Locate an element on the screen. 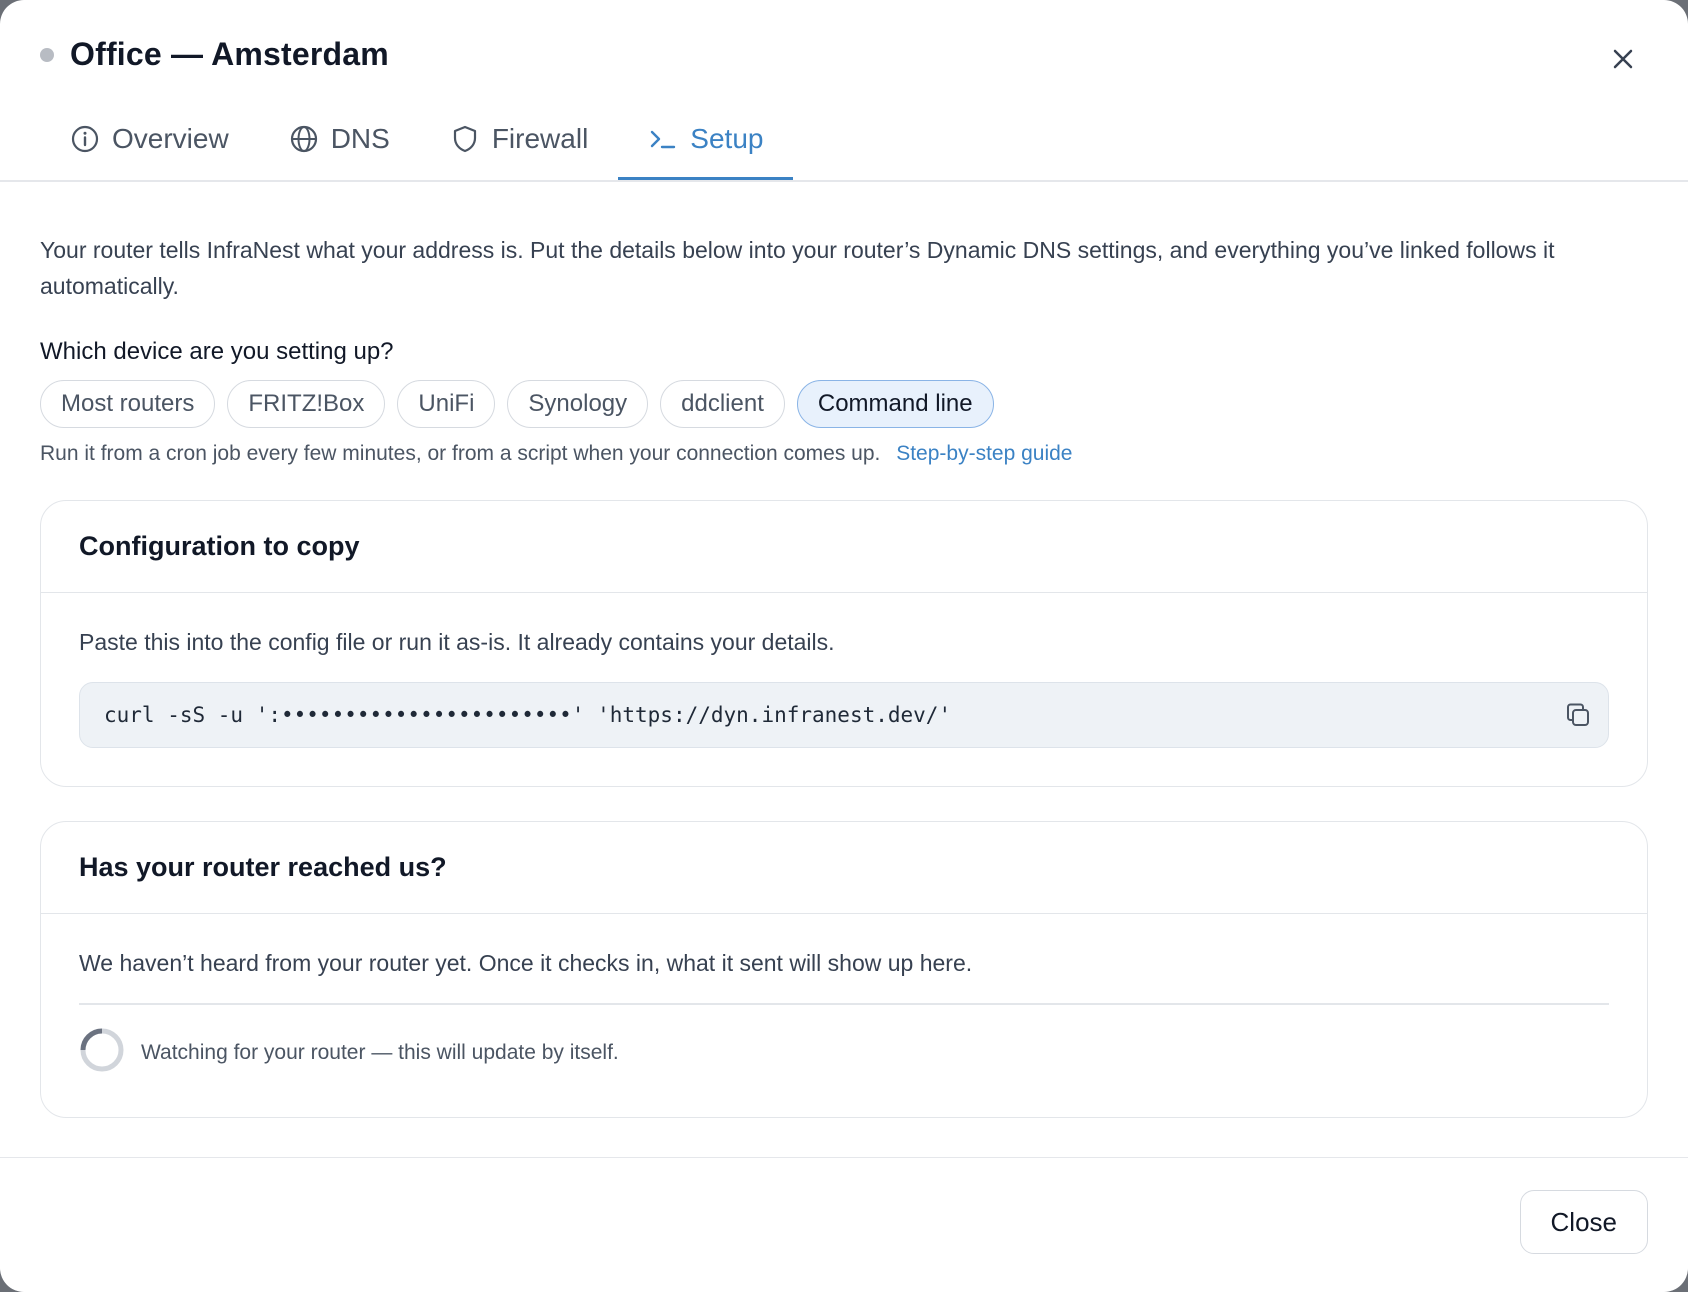  divider is located at coordinates (844, 1004).